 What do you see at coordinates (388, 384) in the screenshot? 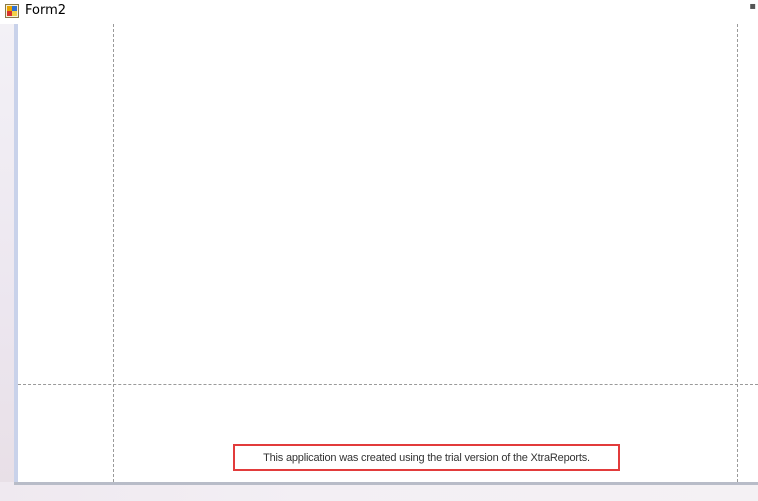
I see `bottom-margin-guide` at bounding box center [388, 384].